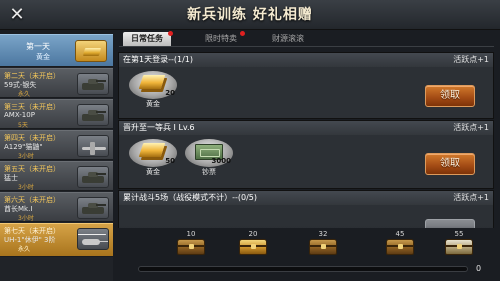 This screenshot has width=500, height=281. I want to click on reward-count: 20, so click(170, 93).